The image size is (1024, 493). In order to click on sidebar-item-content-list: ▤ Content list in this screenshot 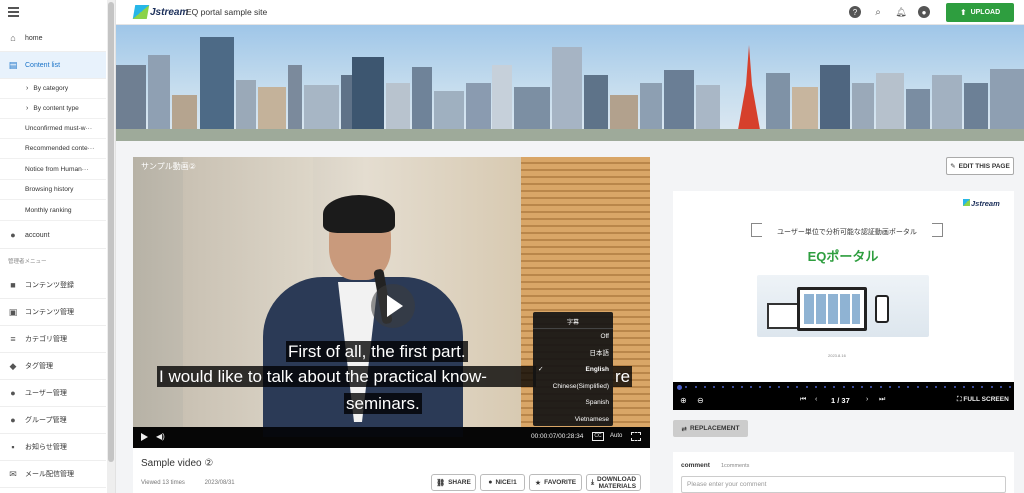, I will do `click(53, 65)`.